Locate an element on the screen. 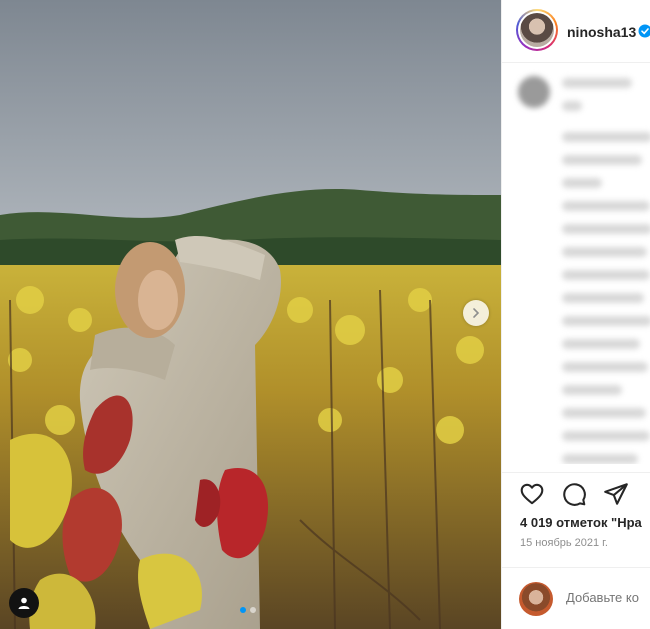 This screenshot has height=629, width=650. heart-icon is located at coordinates (532, 494).